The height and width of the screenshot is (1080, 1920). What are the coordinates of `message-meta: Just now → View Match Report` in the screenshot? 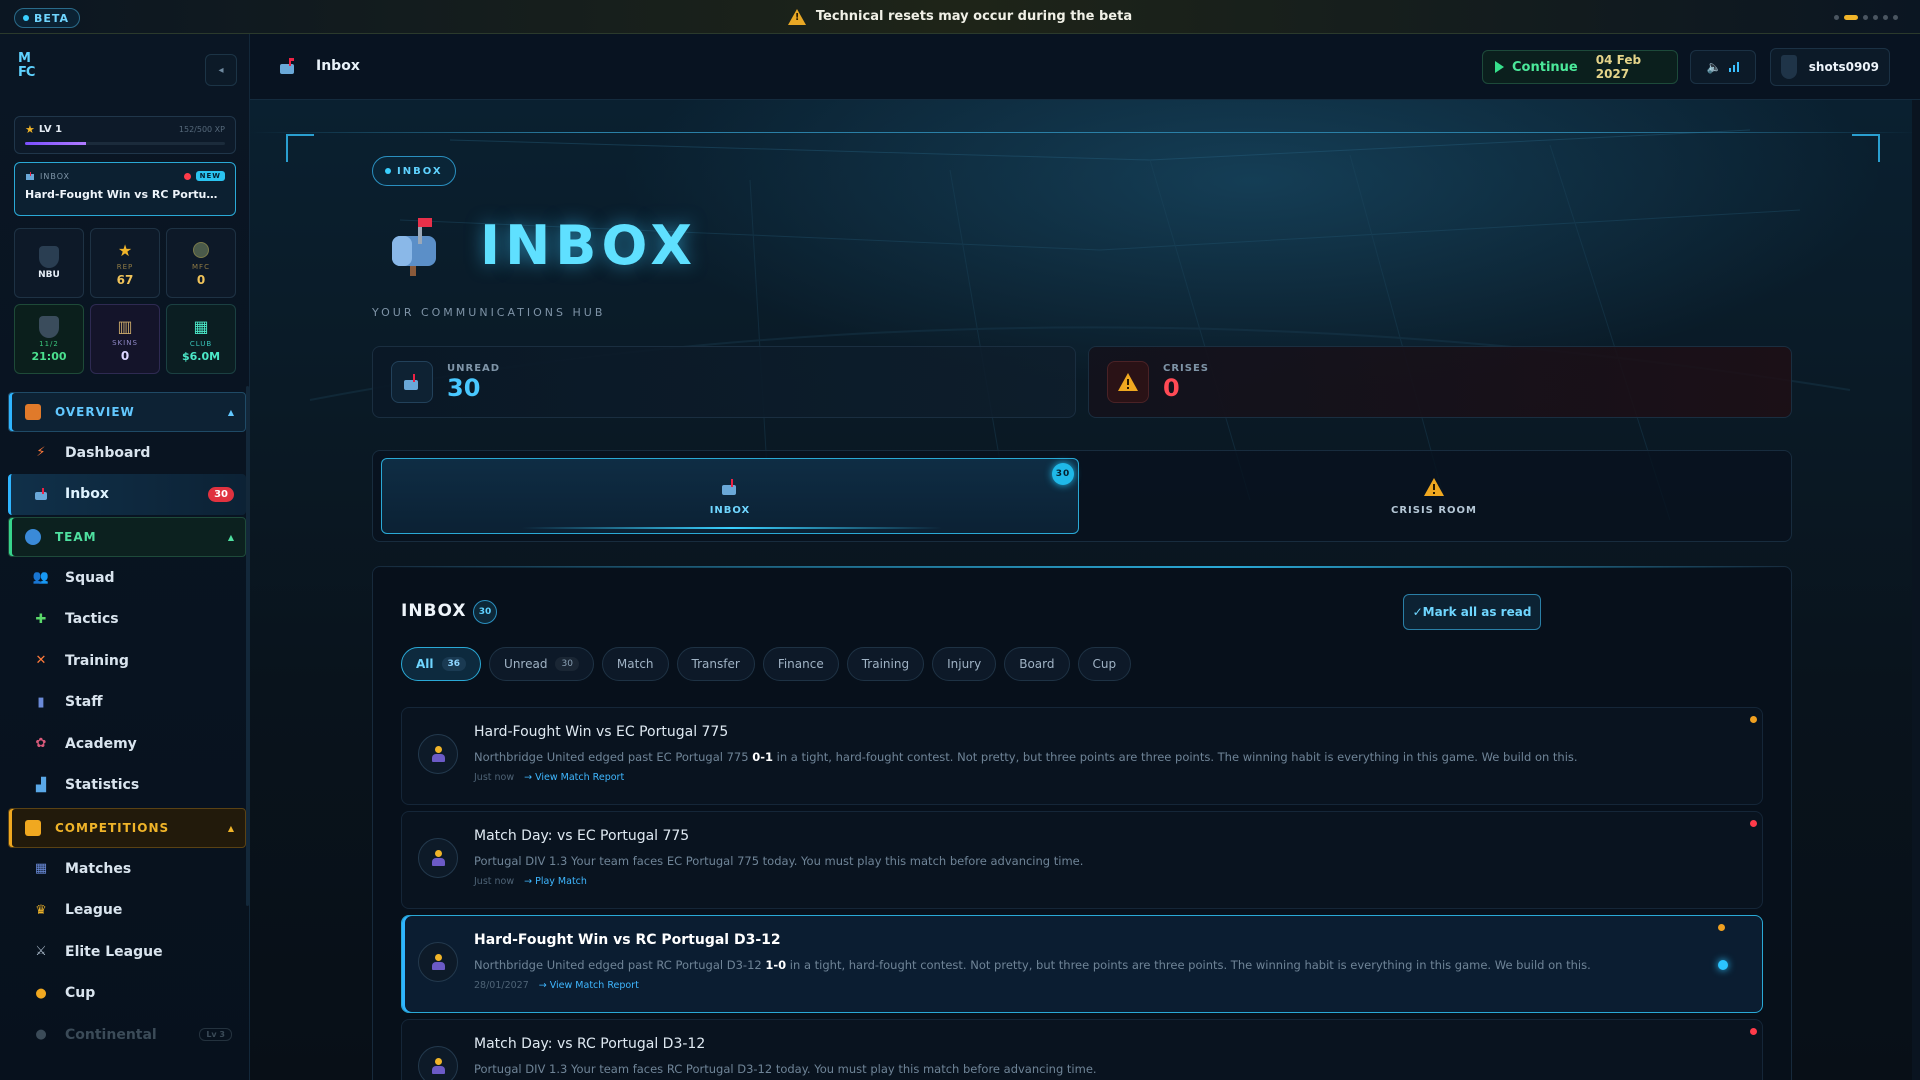 It's located at (549, 777).